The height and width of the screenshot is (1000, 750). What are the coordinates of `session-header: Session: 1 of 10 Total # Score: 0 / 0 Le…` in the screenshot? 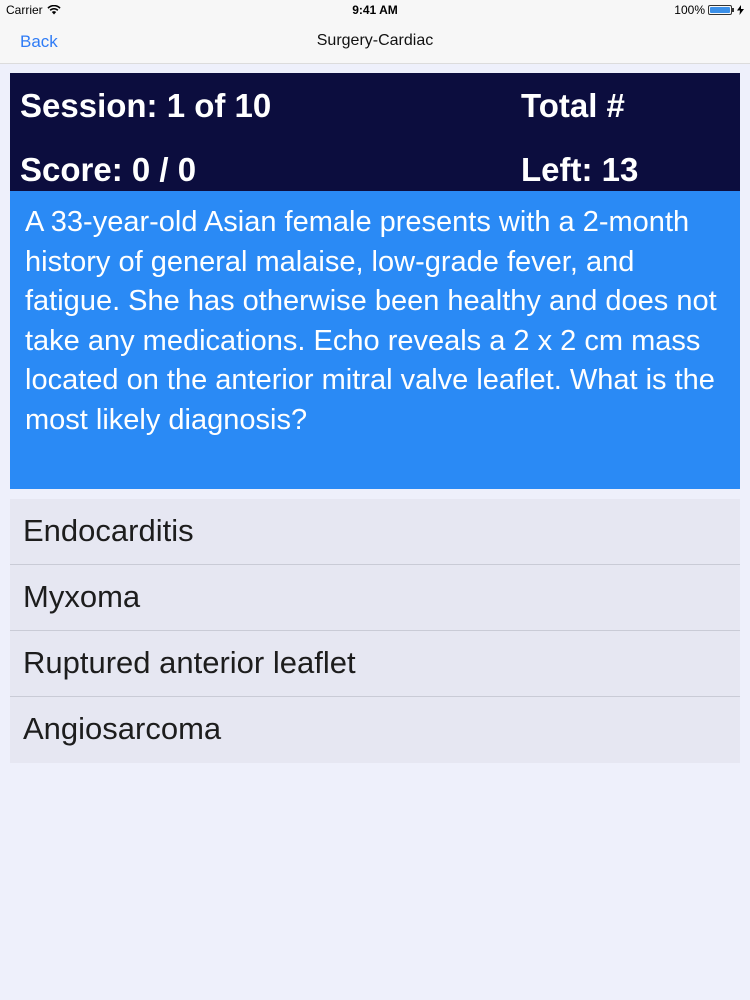 It's located at (375, 132).